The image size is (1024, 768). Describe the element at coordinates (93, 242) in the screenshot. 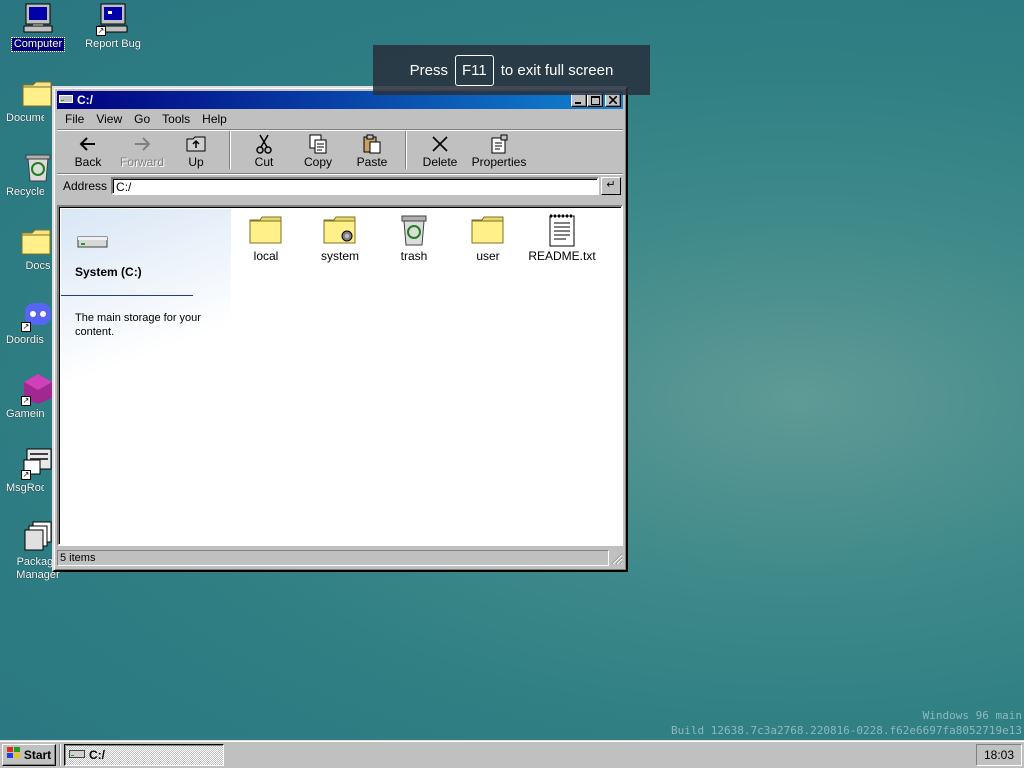

I see `hard-drive-icon` at that location.